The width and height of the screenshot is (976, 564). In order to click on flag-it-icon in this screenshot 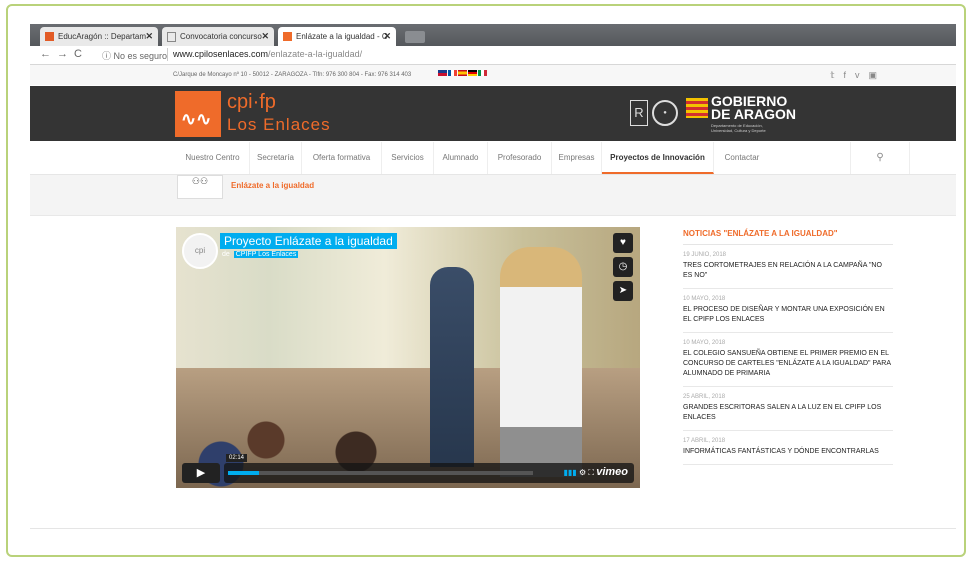, I will do `click(482, 73)`.